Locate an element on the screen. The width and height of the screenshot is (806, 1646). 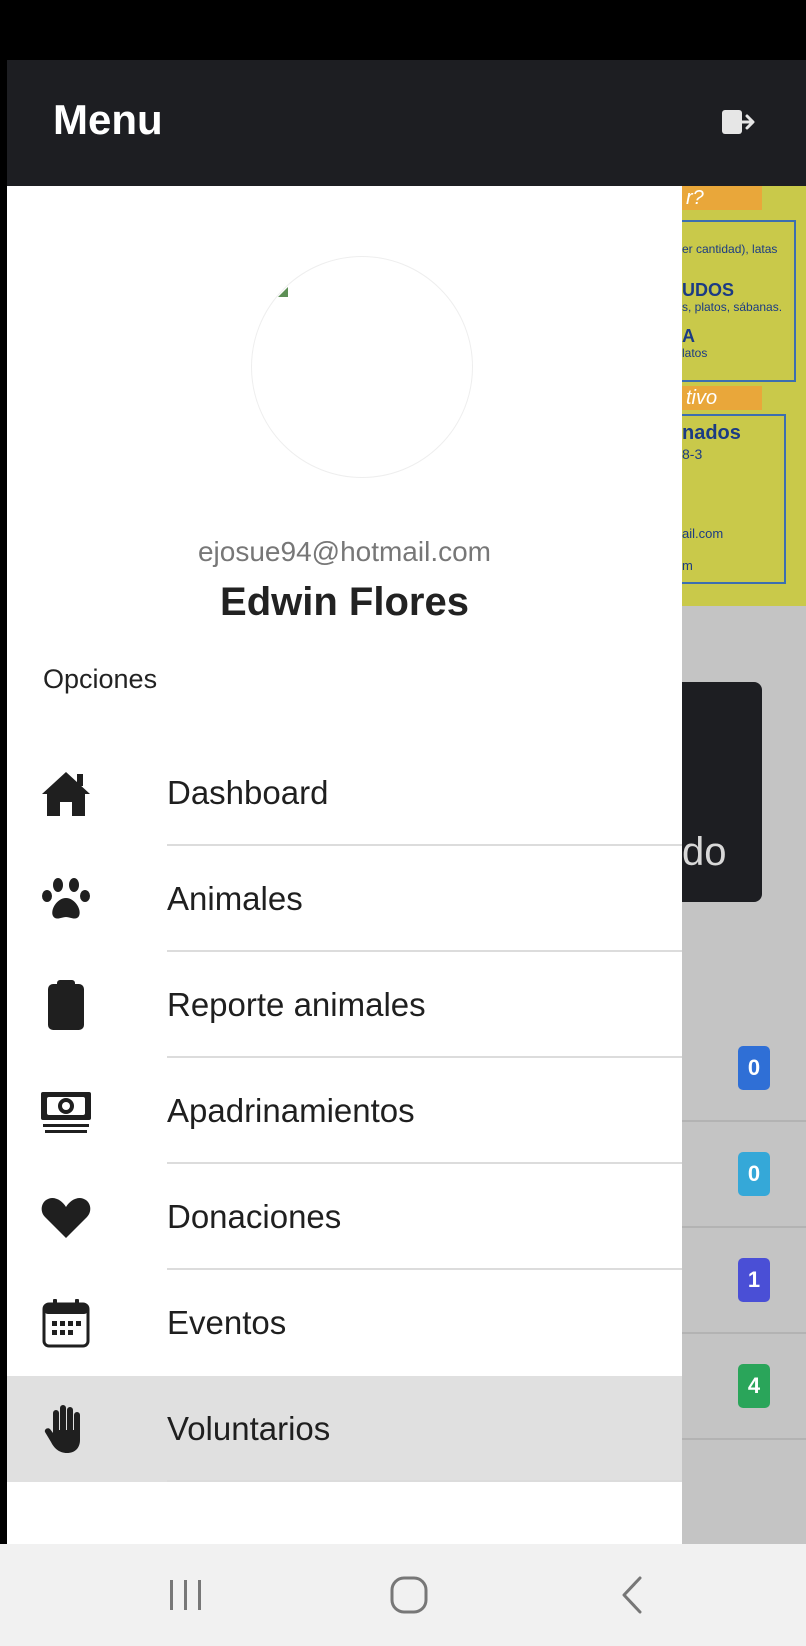
menu-item-voluntarios: Voluntarios is located at coordinates (344, 1429).